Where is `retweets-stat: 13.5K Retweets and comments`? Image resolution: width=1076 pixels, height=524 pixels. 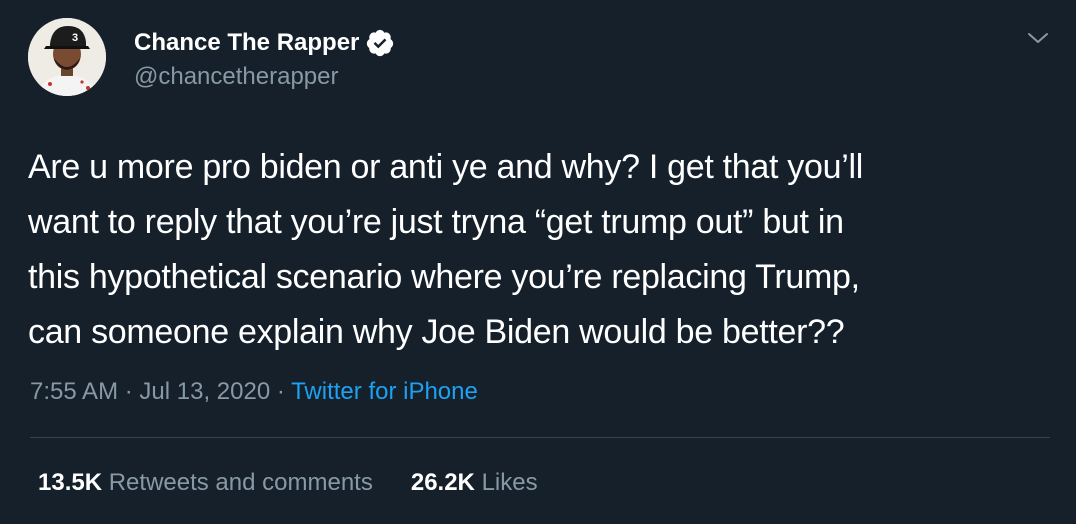 retweets-stat: 13.5K Retweets and comments is located at coordinates (205, 483).